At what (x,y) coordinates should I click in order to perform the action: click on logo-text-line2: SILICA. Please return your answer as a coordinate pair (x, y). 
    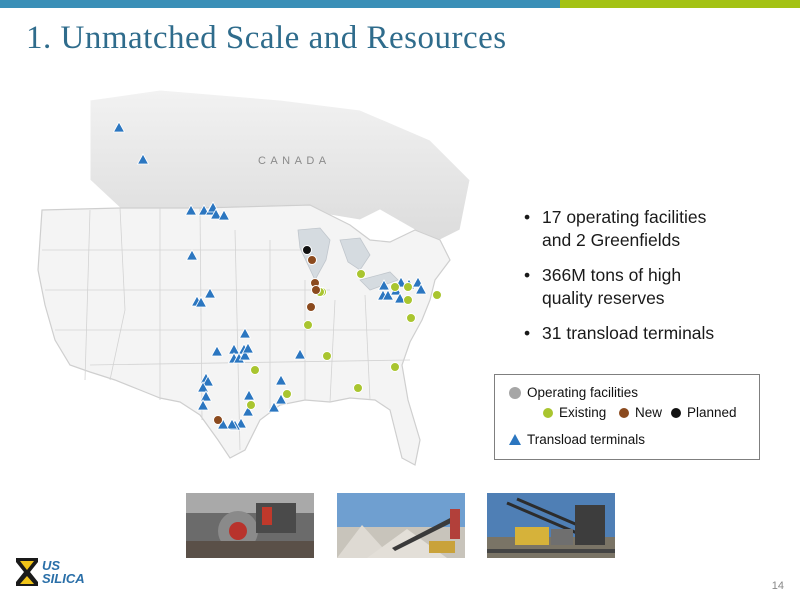
    Looking at the image, I should click on (63, 578).